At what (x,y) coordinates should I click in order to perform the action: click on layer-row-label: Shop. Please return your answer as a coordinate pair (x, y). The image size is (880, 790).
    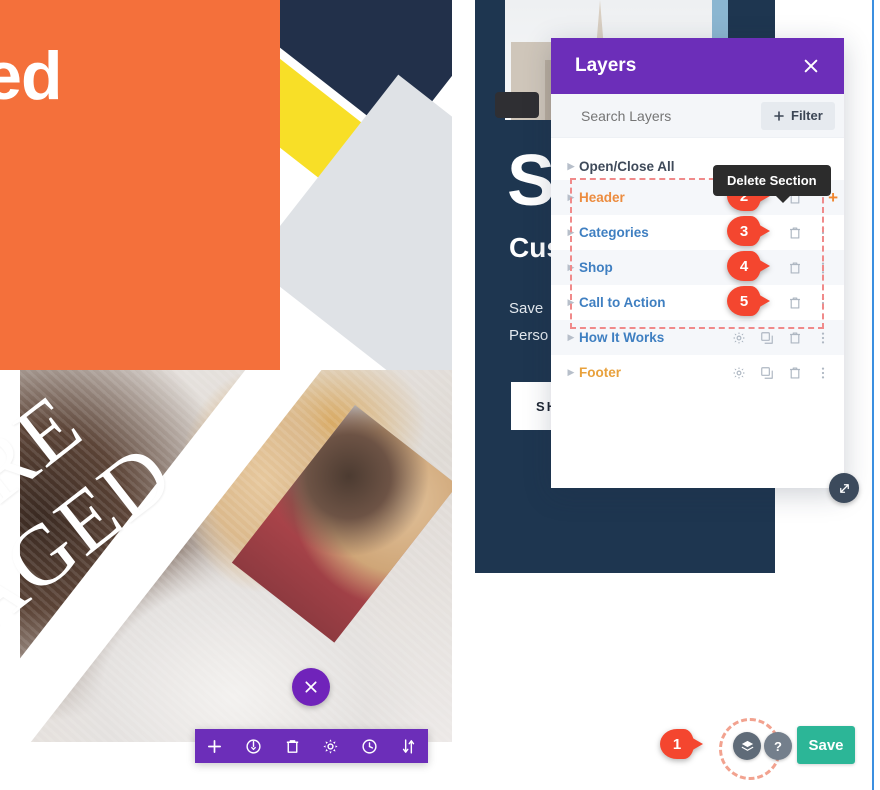
    Looking at the image, I should click on (596, 267).